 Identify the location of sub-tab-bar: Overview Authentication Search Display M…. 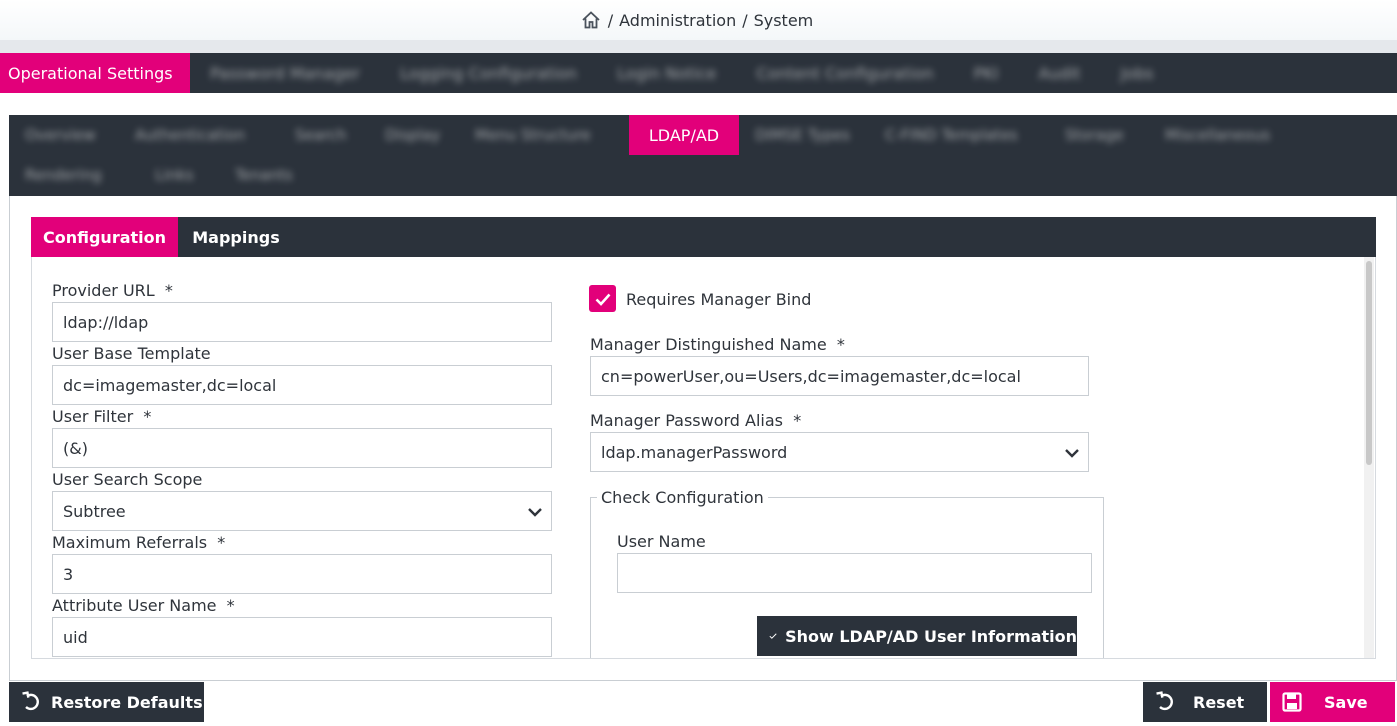
(703, 155).